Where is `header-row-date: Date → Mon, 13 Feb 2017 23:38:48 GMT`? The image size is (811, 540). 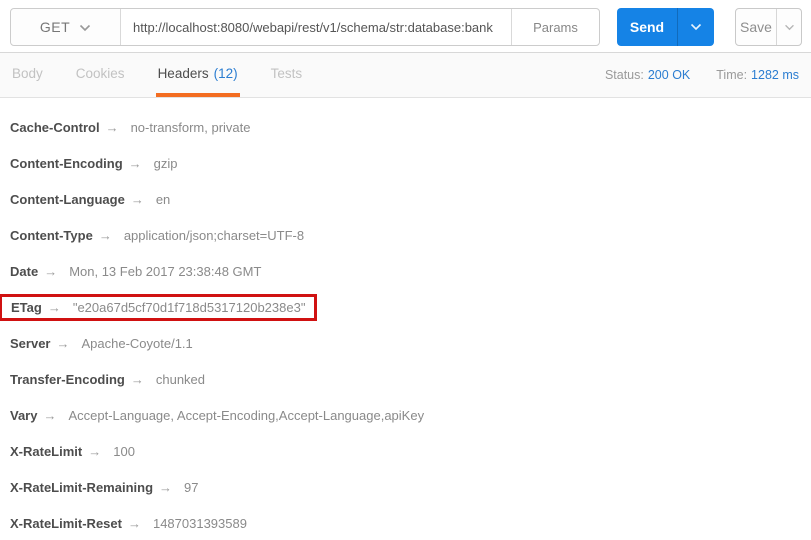
header-row-date: Date → Mon, 13 Feb 2017 23:38:48 GMT is located at coordinates (410, 271).